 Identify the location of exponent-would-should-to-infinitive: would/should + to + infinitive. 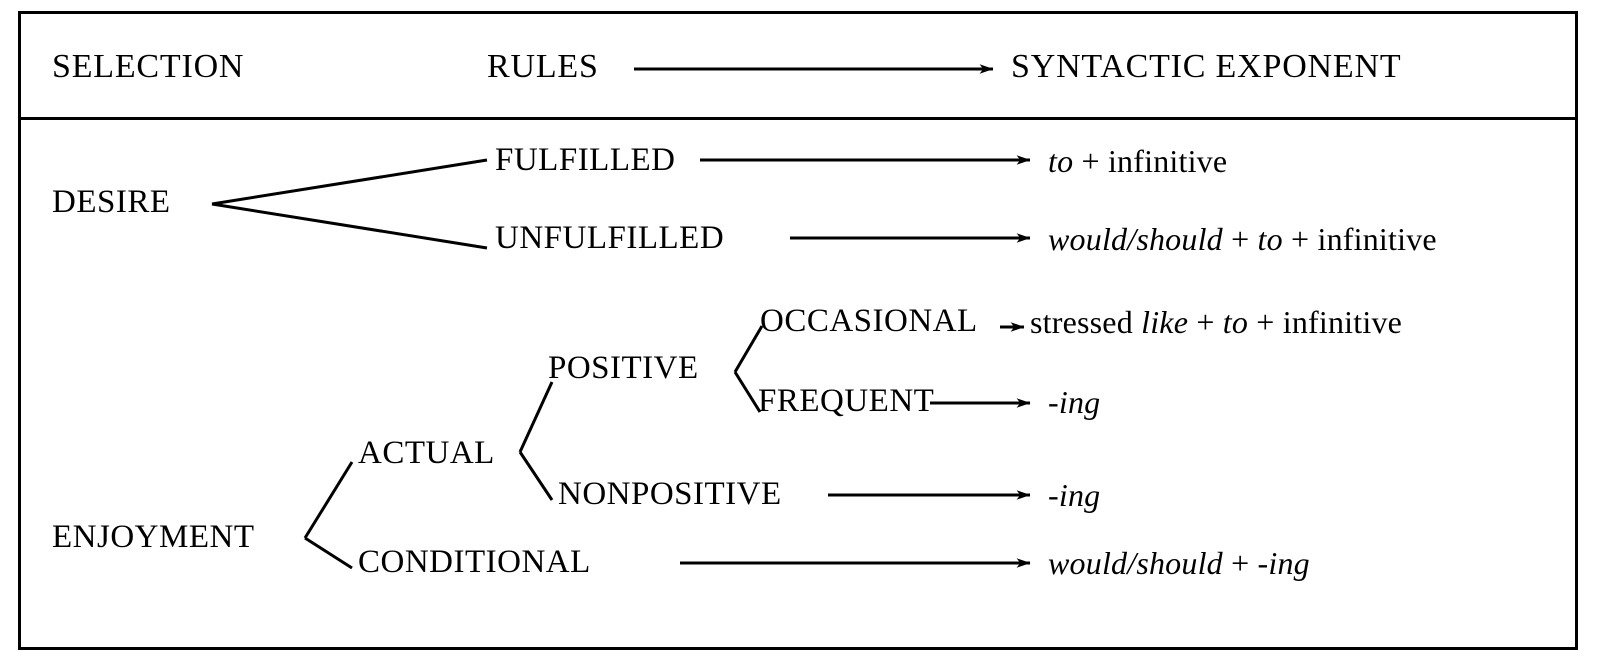
(1242, 239).